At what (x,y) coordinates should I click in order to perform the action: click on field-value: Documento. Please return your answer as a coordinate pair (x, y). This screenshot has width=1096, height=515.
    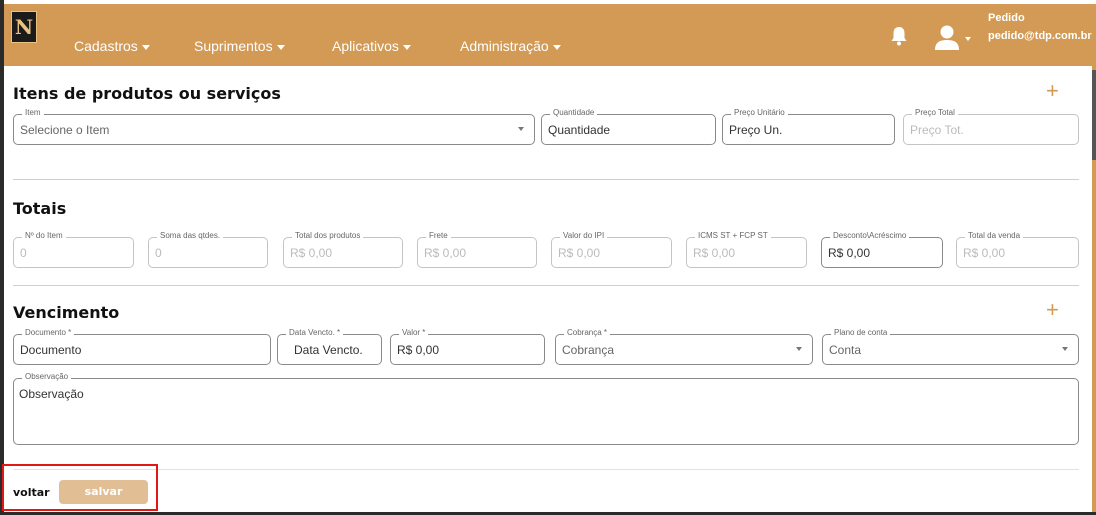
    Looking at the image, I should click on (51, 350).